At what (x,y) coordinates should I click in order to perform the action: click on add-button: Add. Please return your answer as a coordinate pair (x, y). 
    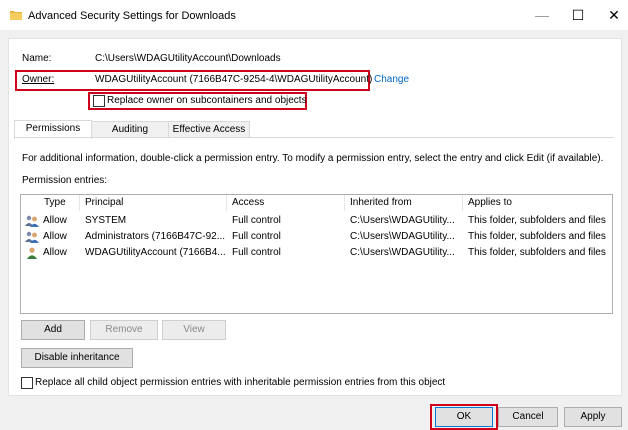
    Looking at the image, I should click on (53, 330).